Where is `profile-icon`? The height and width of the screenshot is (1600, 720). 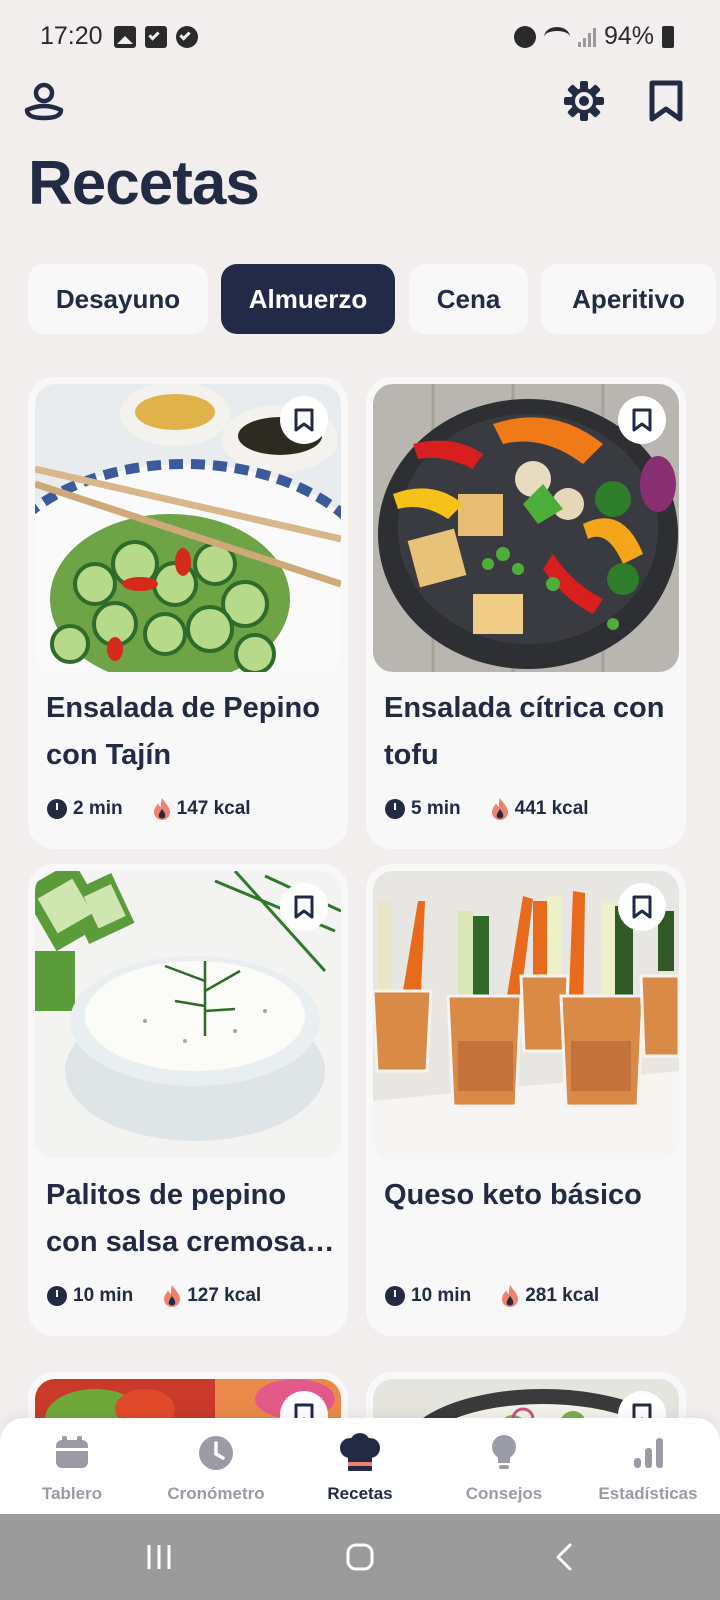 profile-icon is located at coordinates (44, 101).